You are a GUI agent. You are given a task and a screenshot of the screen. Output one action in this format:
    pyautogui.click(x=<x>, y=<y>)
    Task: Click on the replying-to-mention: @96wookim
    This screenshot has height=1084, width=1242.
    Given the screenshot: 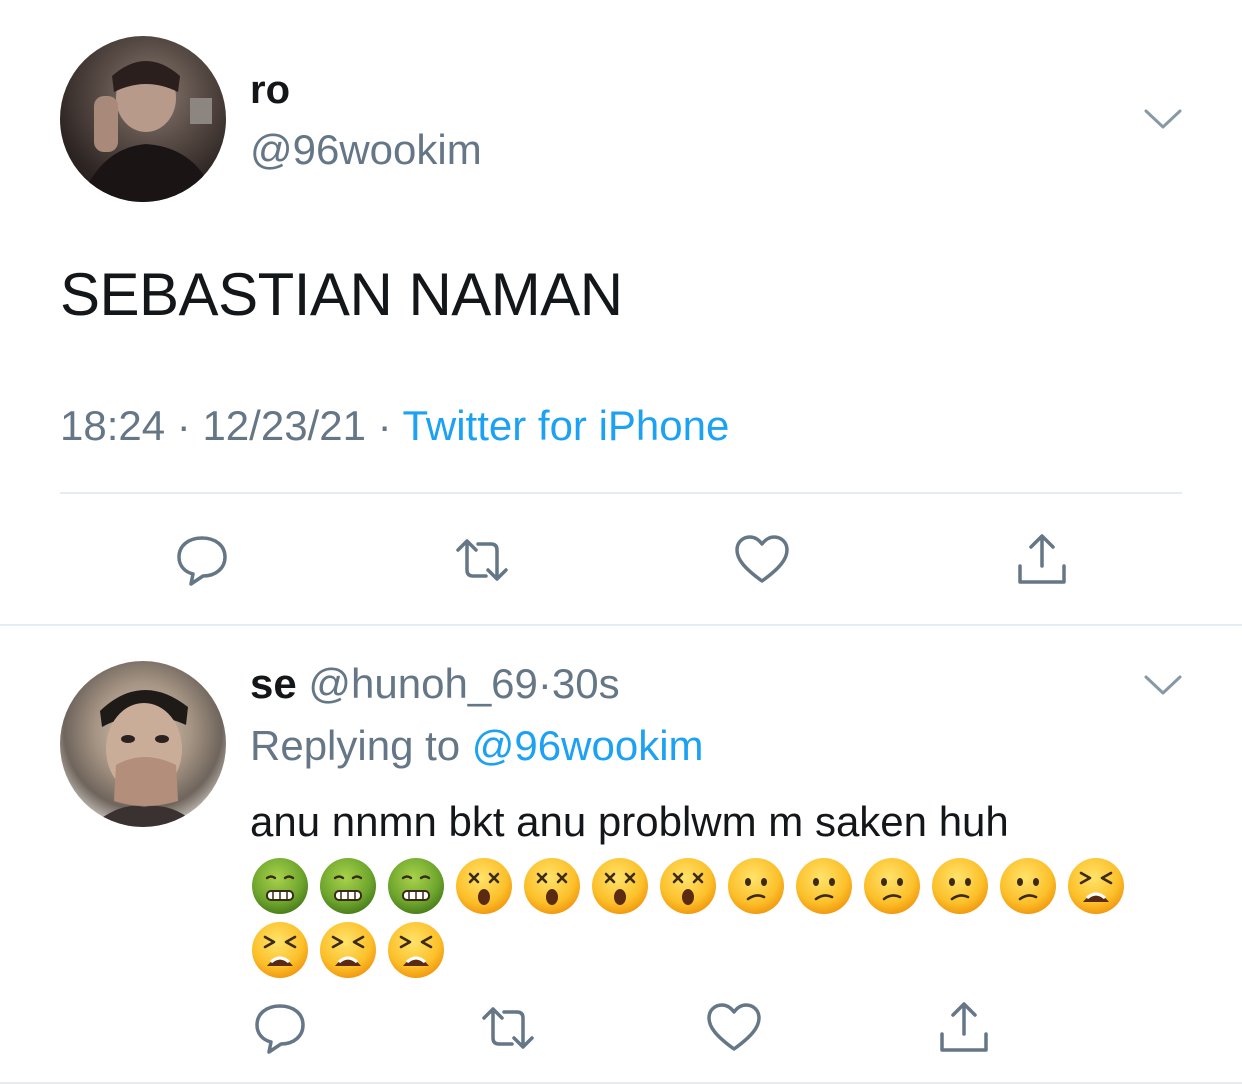 What is the action you would take?
    pyautogui.click(x=588, y=745)
    